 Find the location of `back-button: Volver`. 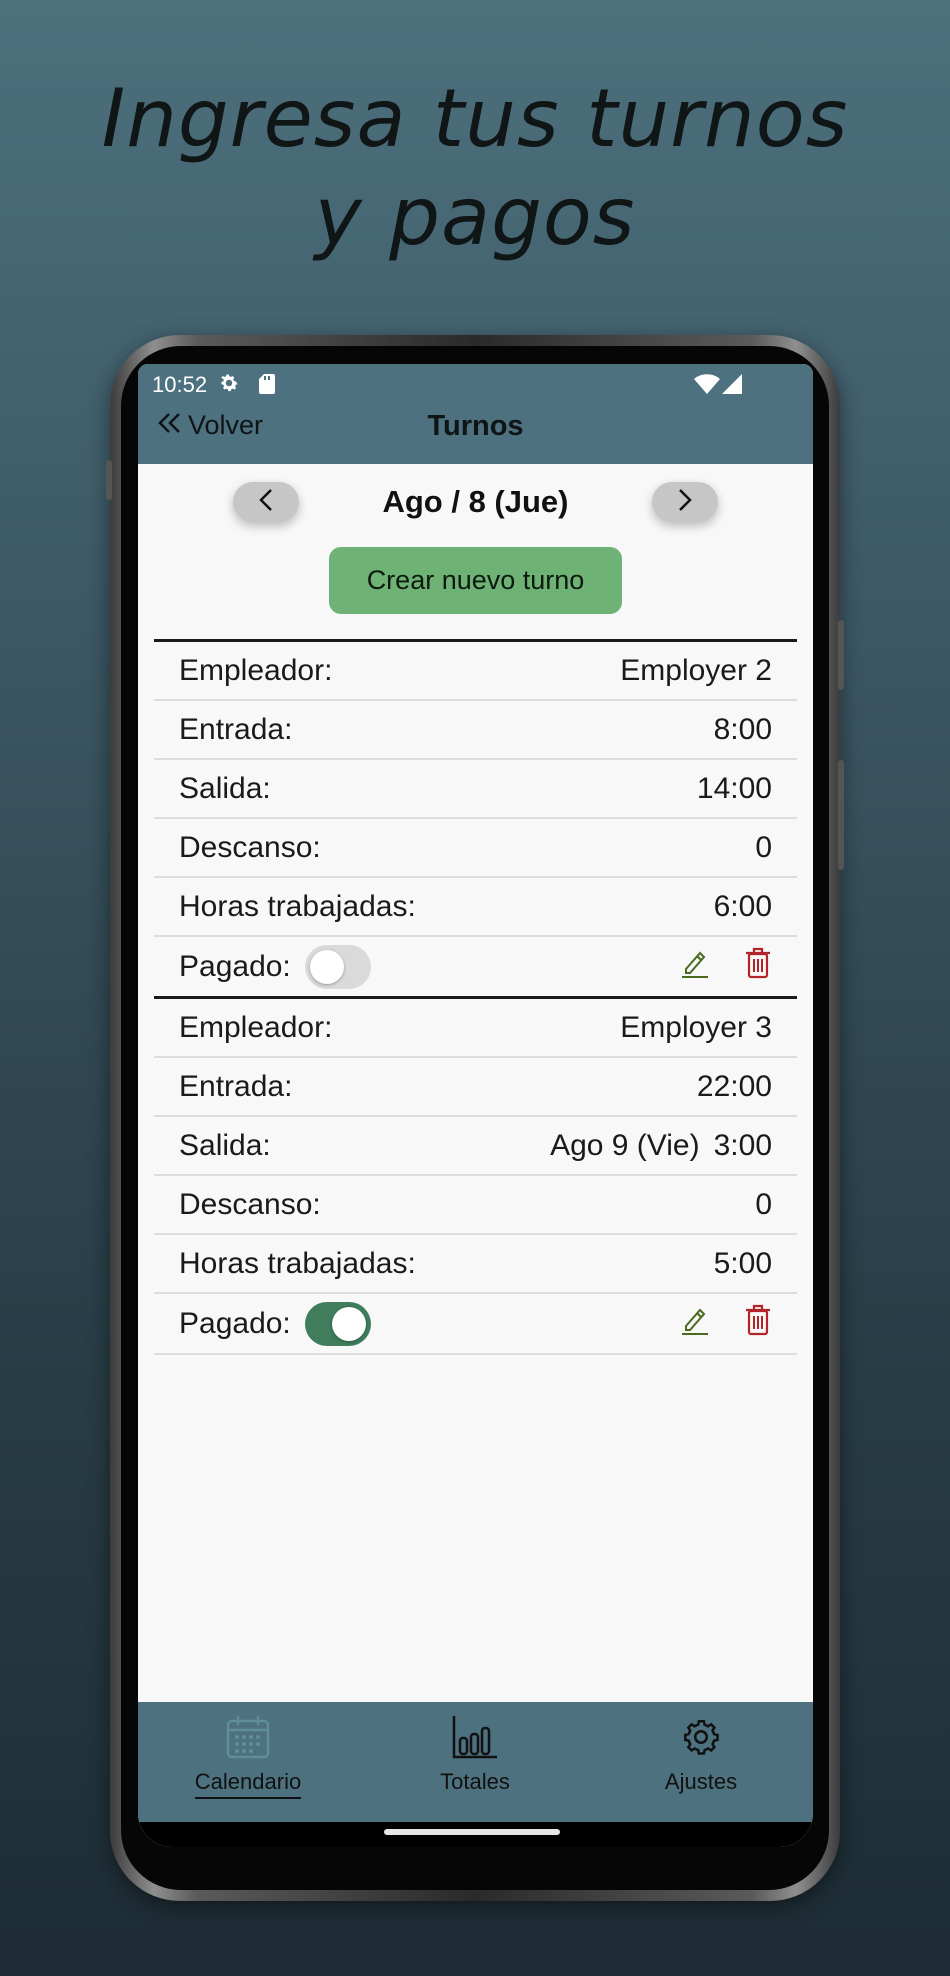

back-button: Volver is located at coordinates (210, 425).